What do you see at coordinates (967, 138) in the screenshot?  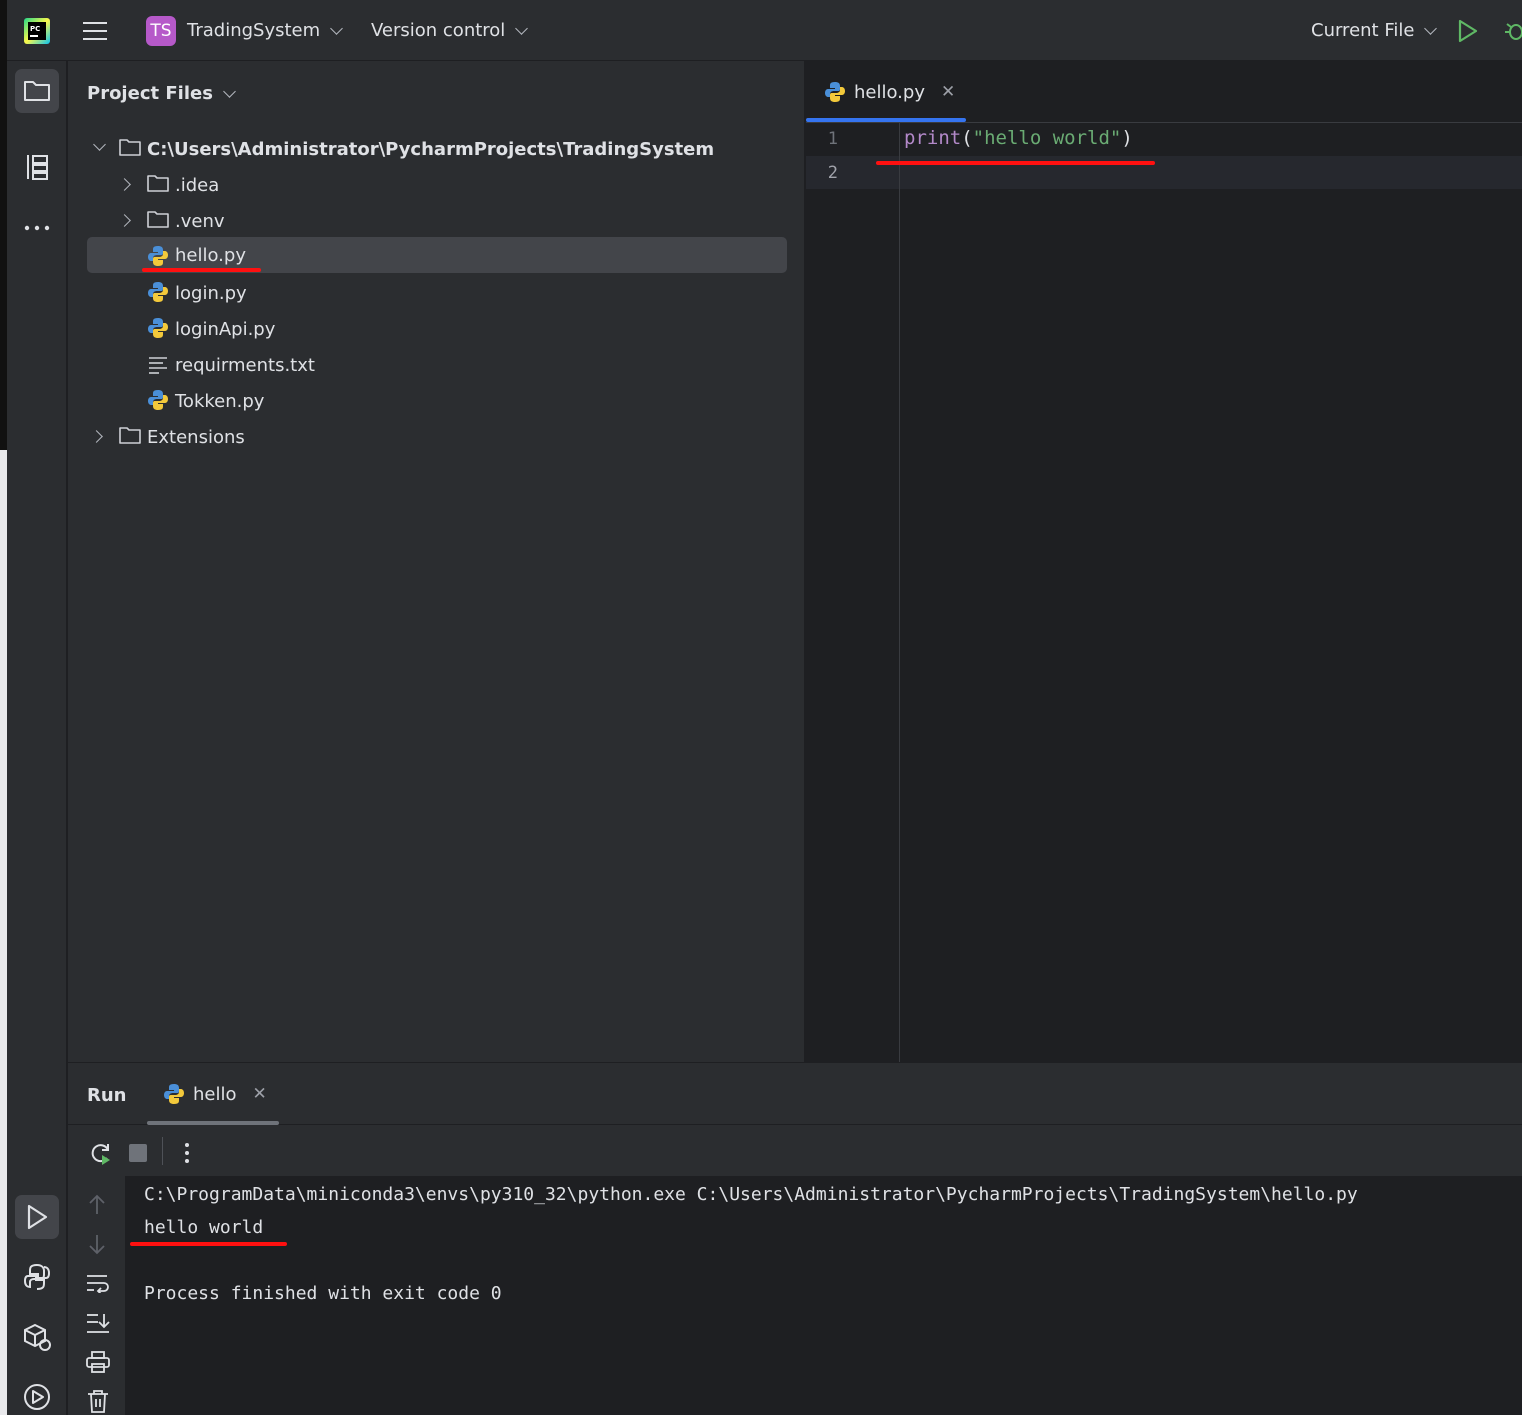 I see `code-paren: (` at bounding box center [967, 138].